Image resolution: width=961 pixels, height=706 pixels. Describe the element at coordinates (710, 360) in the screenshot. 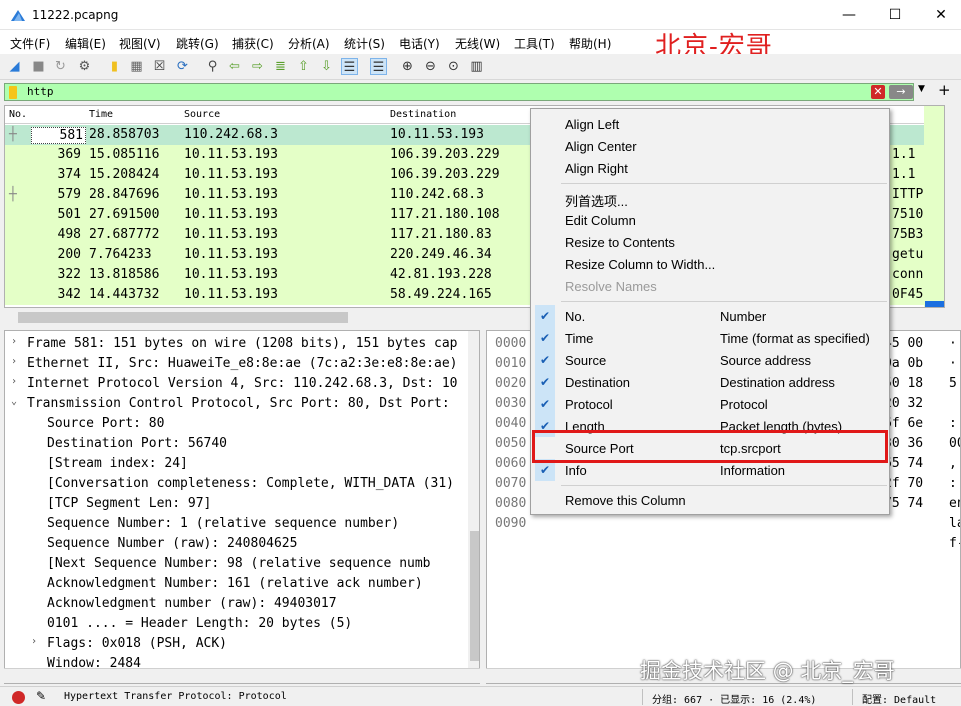

I see `column-toggle-item: ✔ Source Source address` at that location.